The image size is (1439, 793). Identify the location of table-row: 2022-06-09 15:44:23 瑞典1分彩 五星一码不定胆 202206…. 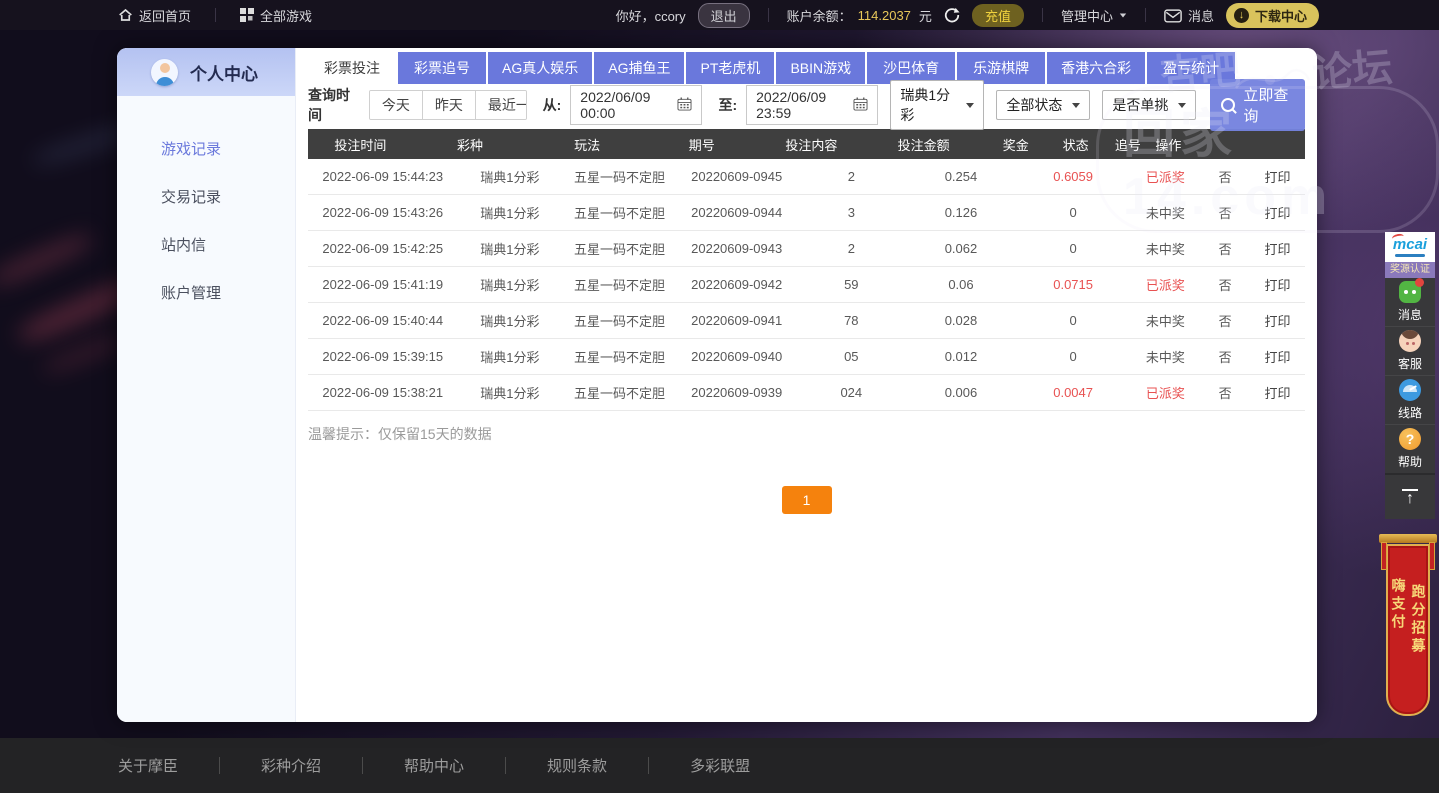
(806, 177).